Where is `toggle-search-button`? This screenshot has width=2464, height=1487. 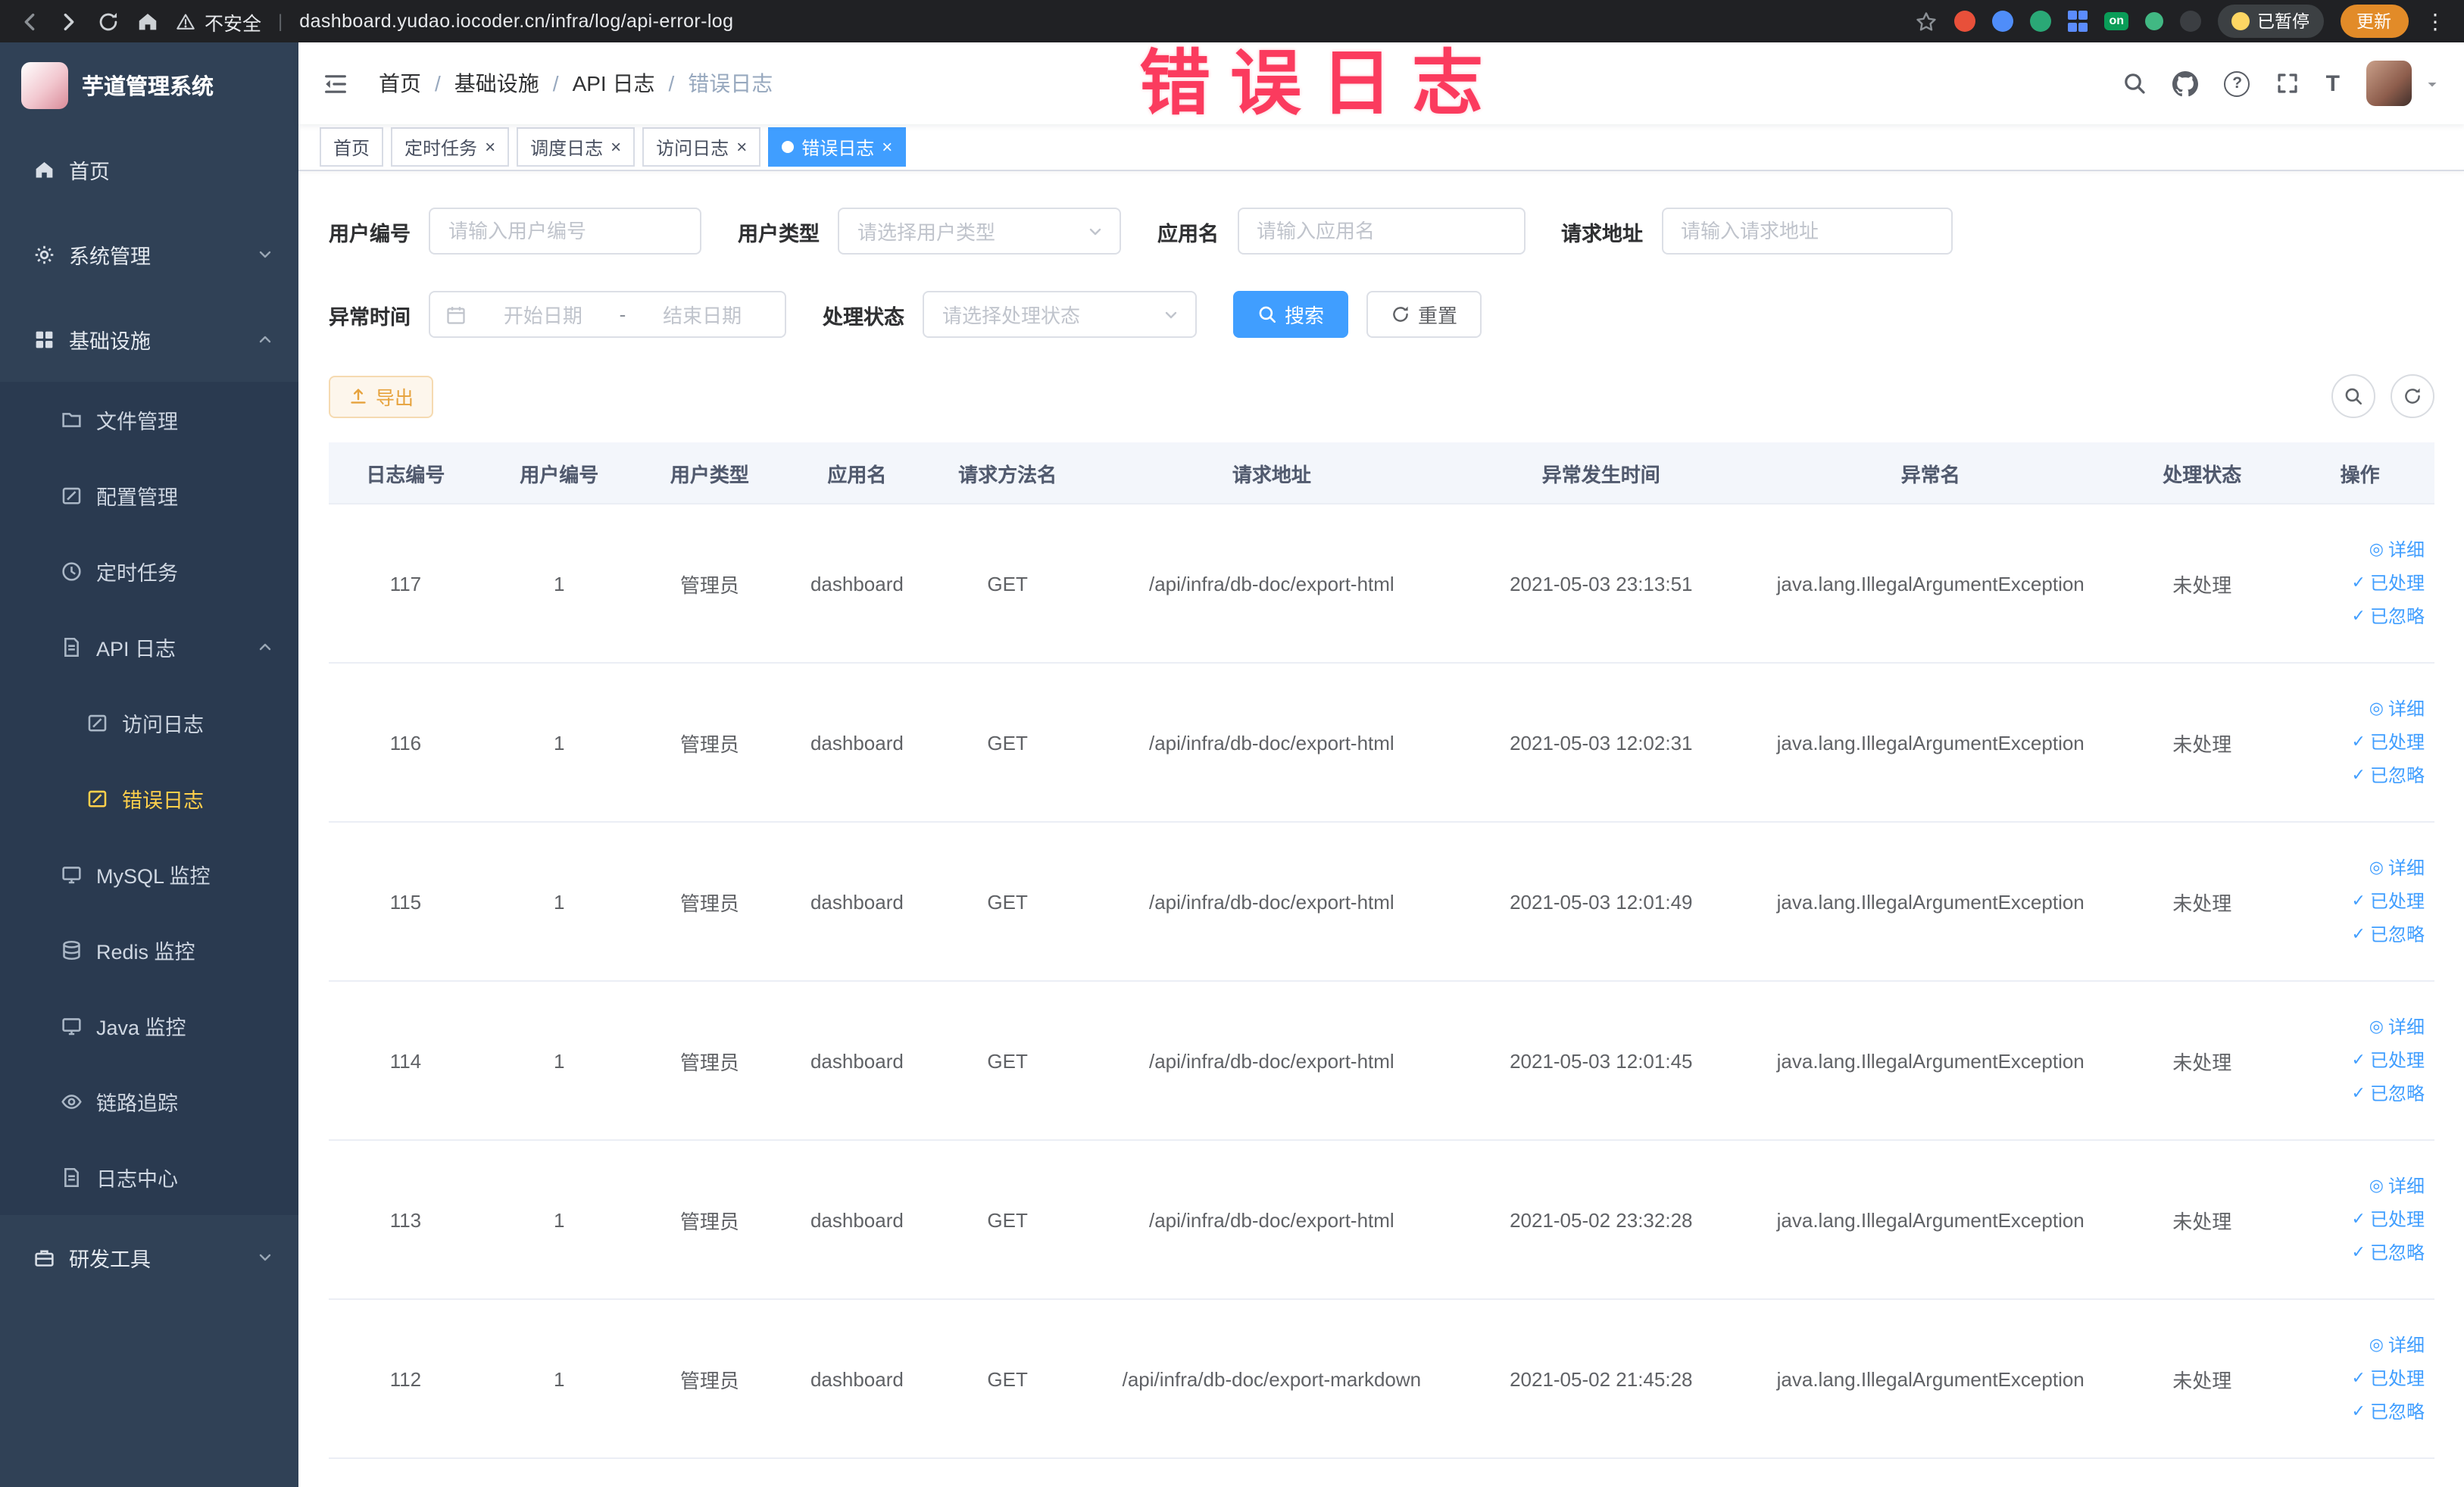
toggle-search-button is located at coordinates (2353, 396).